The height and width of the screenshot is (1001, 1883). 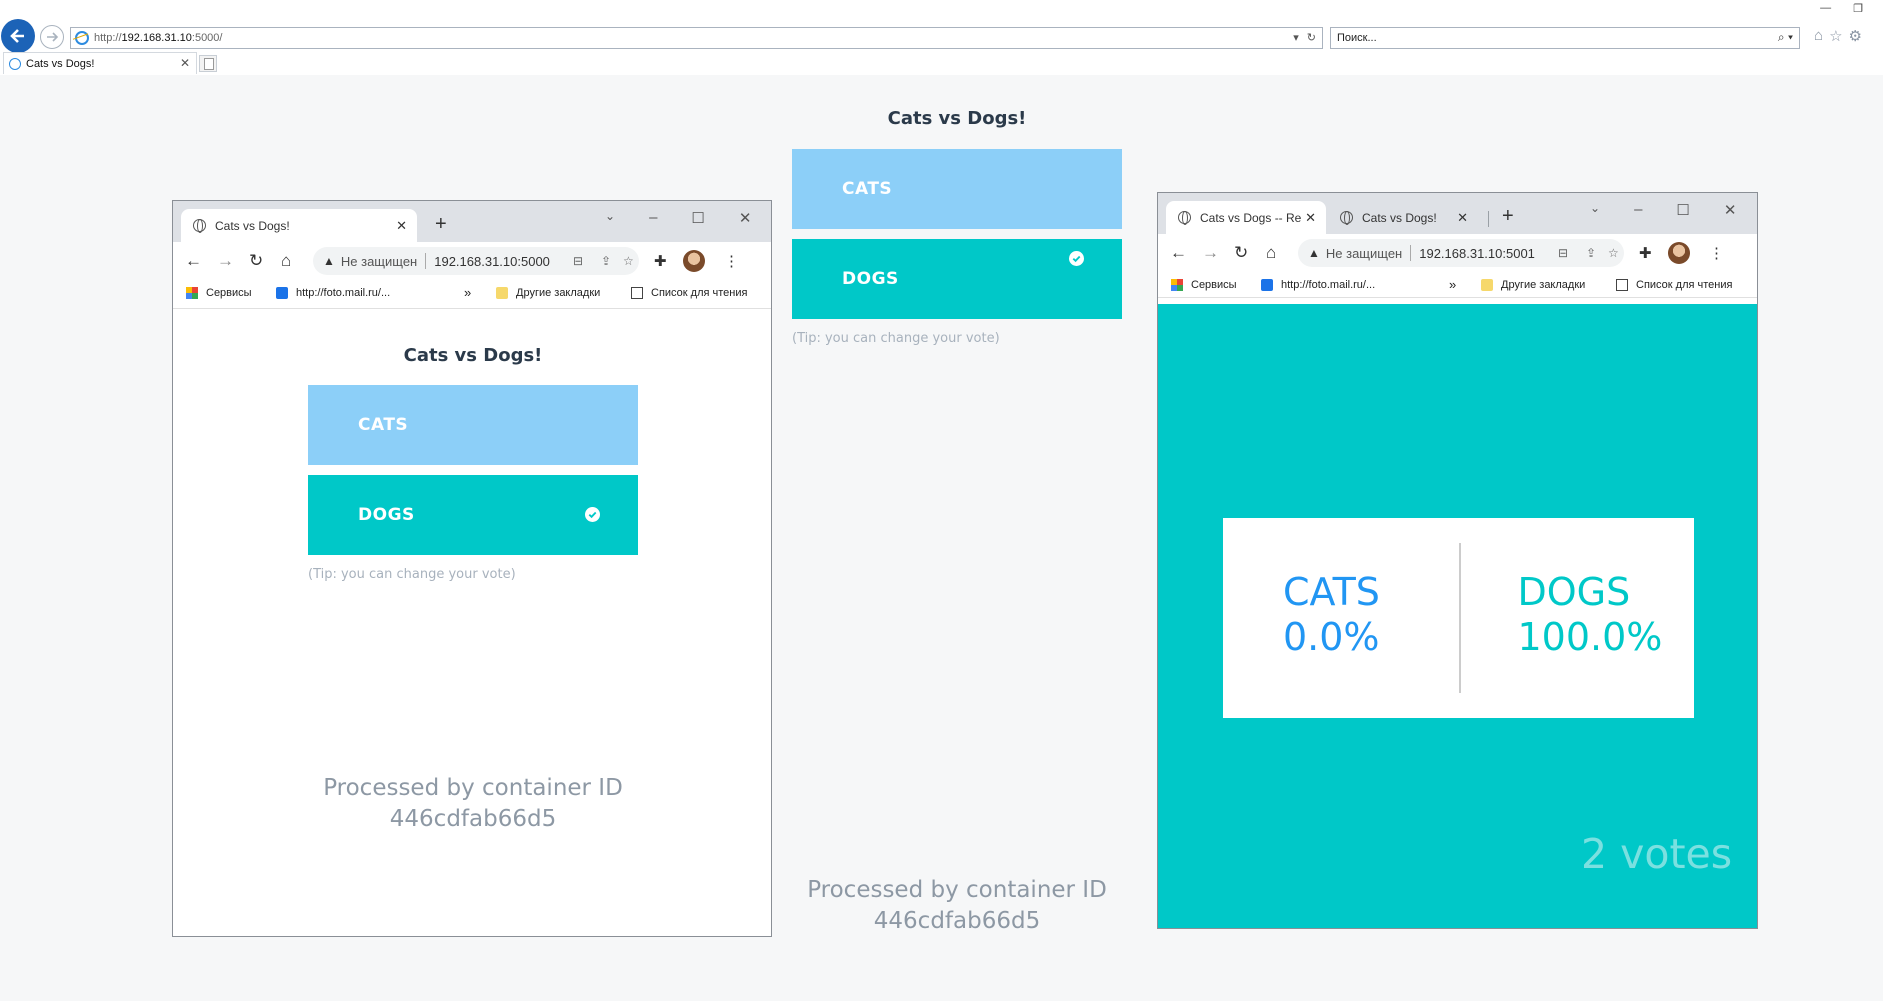 I want to click on gear-icon: ⚙, so click(x=1855, y=36).